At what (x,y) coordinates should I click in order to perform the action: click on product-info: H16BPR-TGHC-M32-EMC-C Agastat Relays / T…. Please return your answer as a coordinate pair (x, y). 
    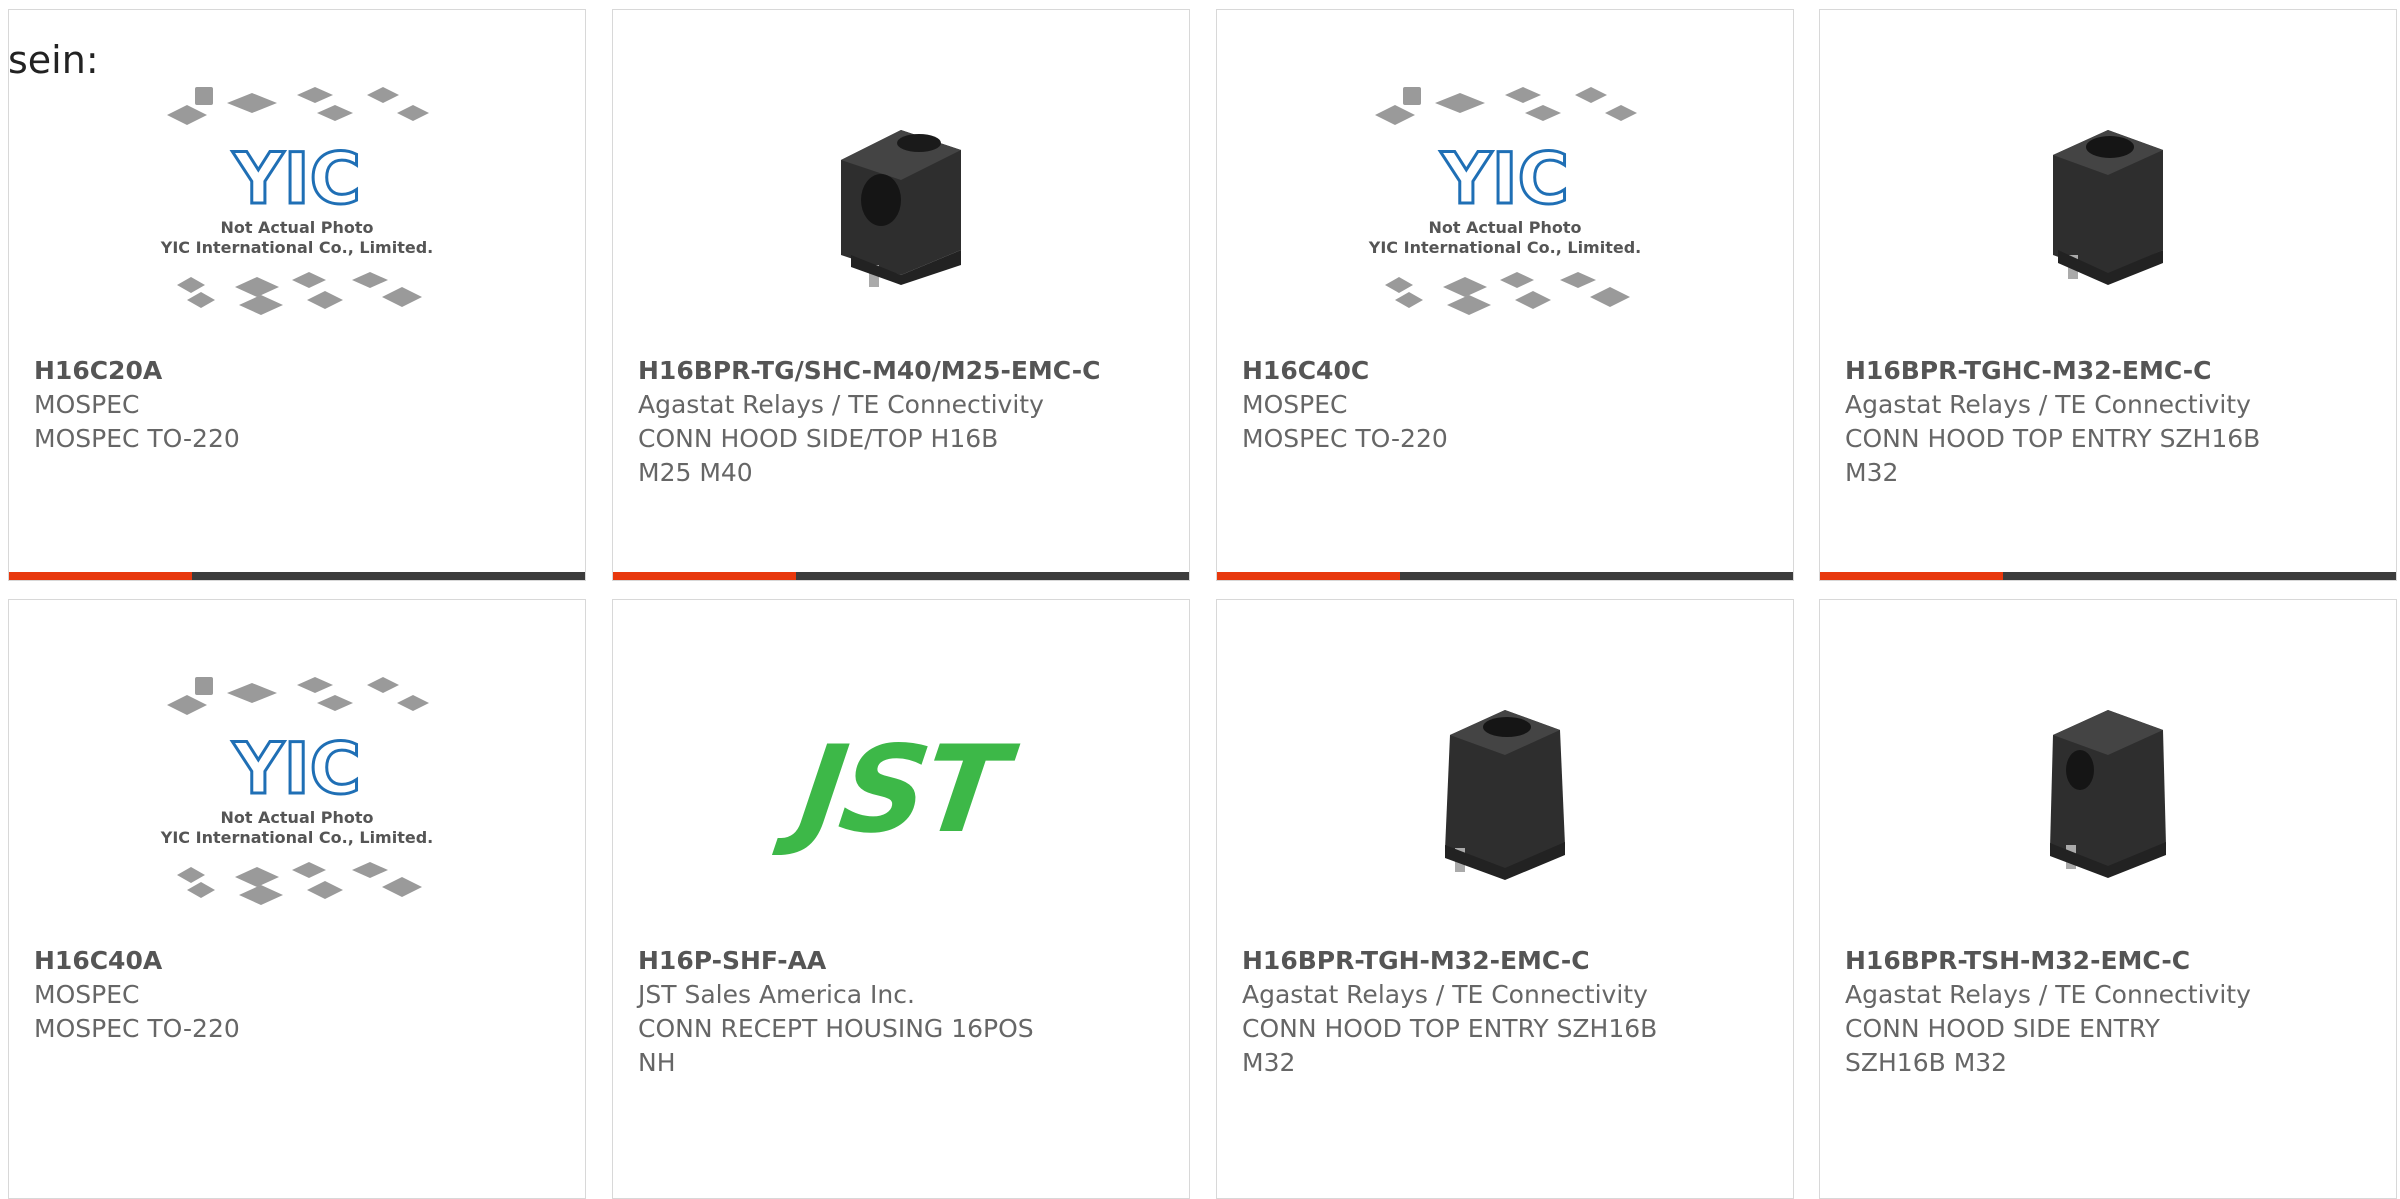
    Looking at the image, I should click on (2108, 422).